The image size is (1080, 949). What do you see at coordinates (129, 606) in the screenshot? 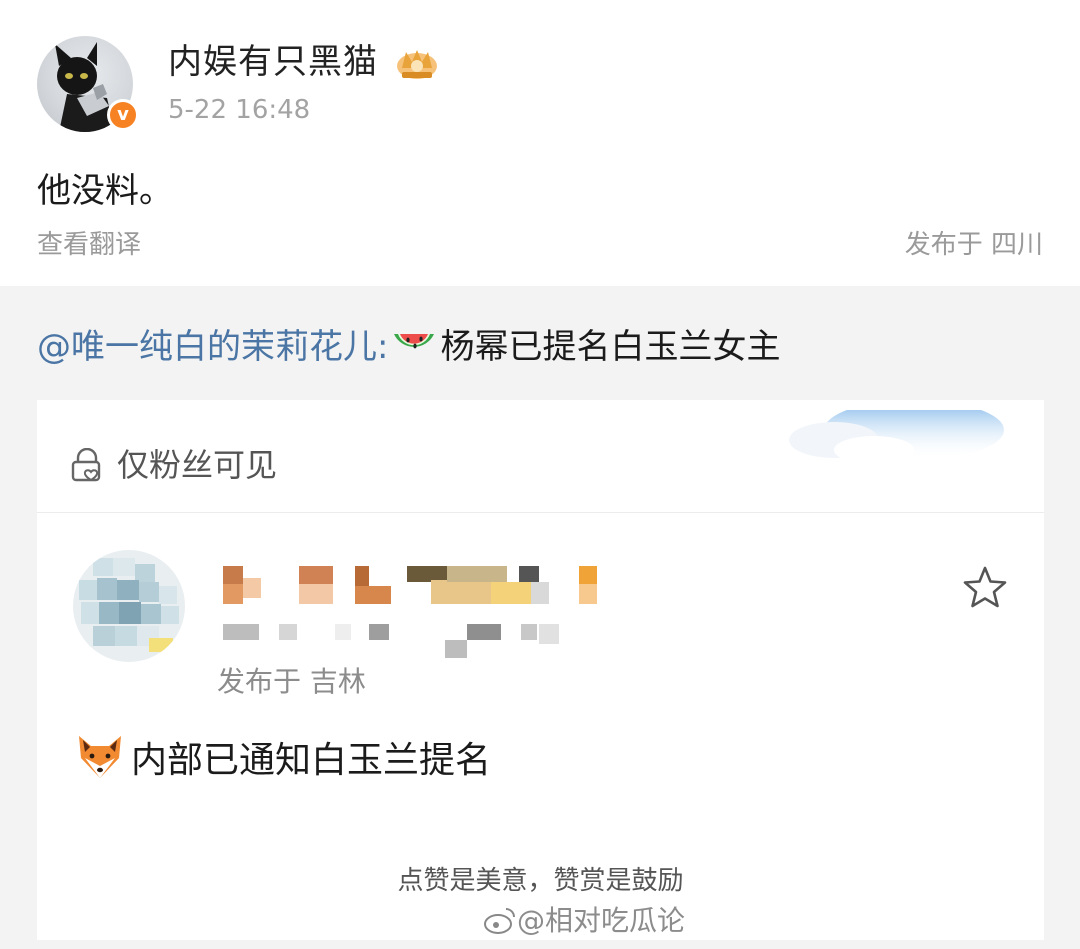
I see `blurred-avatar` at bounding box center [129, 606].